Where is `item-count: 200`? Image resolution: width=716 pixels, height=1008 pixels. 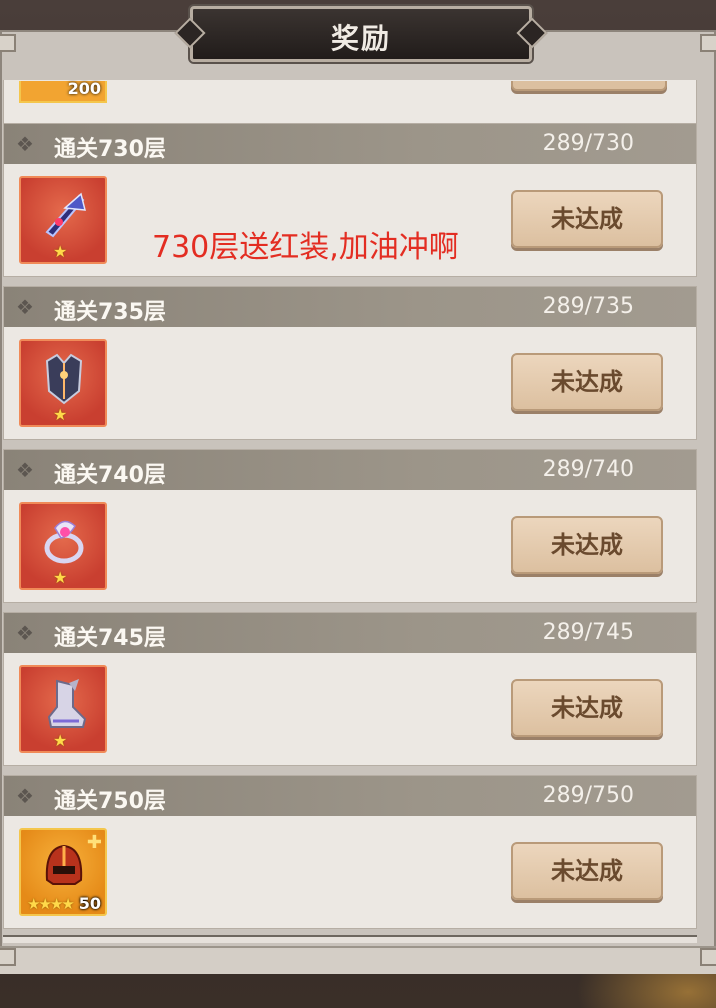
item-count: 200 is located at coordinates (84, 89).